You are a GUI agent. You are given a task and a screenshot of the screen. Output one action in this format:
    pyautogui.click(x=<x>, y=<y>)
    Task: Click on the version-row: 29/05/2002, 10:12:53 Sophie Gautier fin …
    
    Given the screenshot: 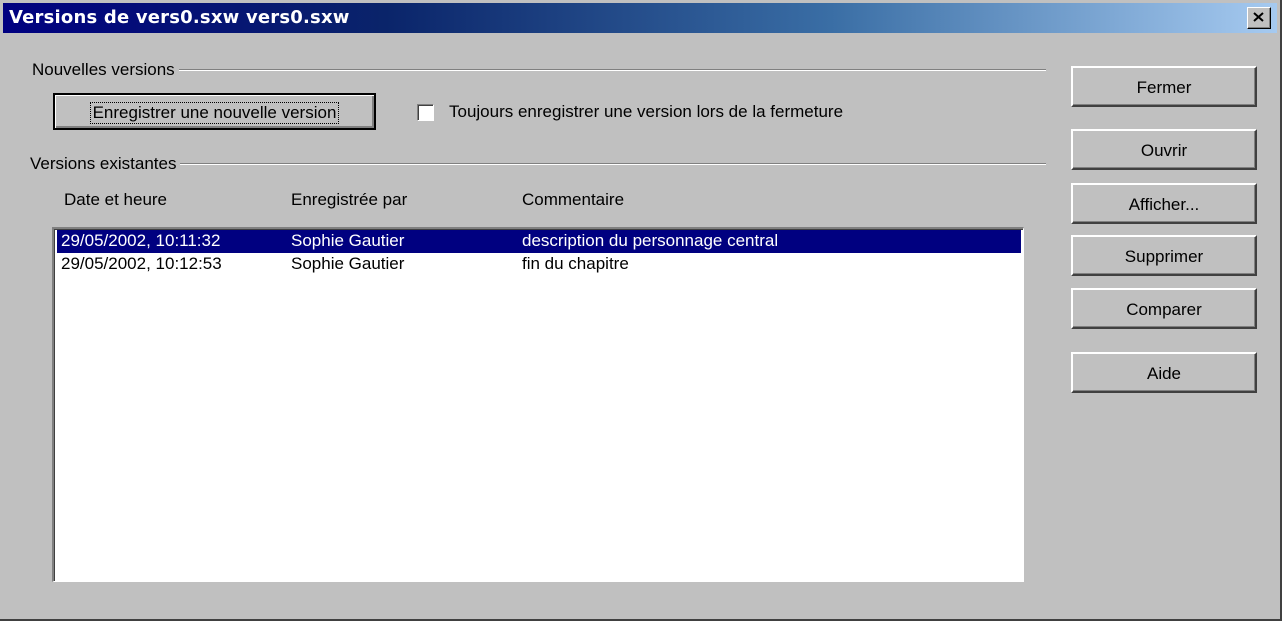 What is the action you would take?
    pyautogui.click(x=539, y=264)
    